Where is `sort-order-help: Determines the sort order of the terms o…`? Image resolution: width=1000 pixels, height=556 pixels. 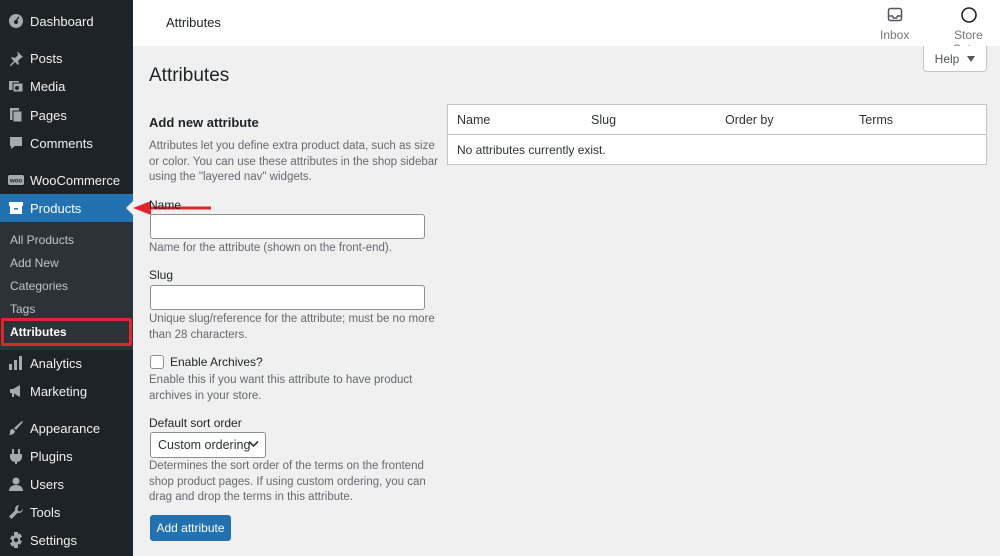 sort-order-help: Determines the sort order of the terms o… is located at coordinates (287, 481).